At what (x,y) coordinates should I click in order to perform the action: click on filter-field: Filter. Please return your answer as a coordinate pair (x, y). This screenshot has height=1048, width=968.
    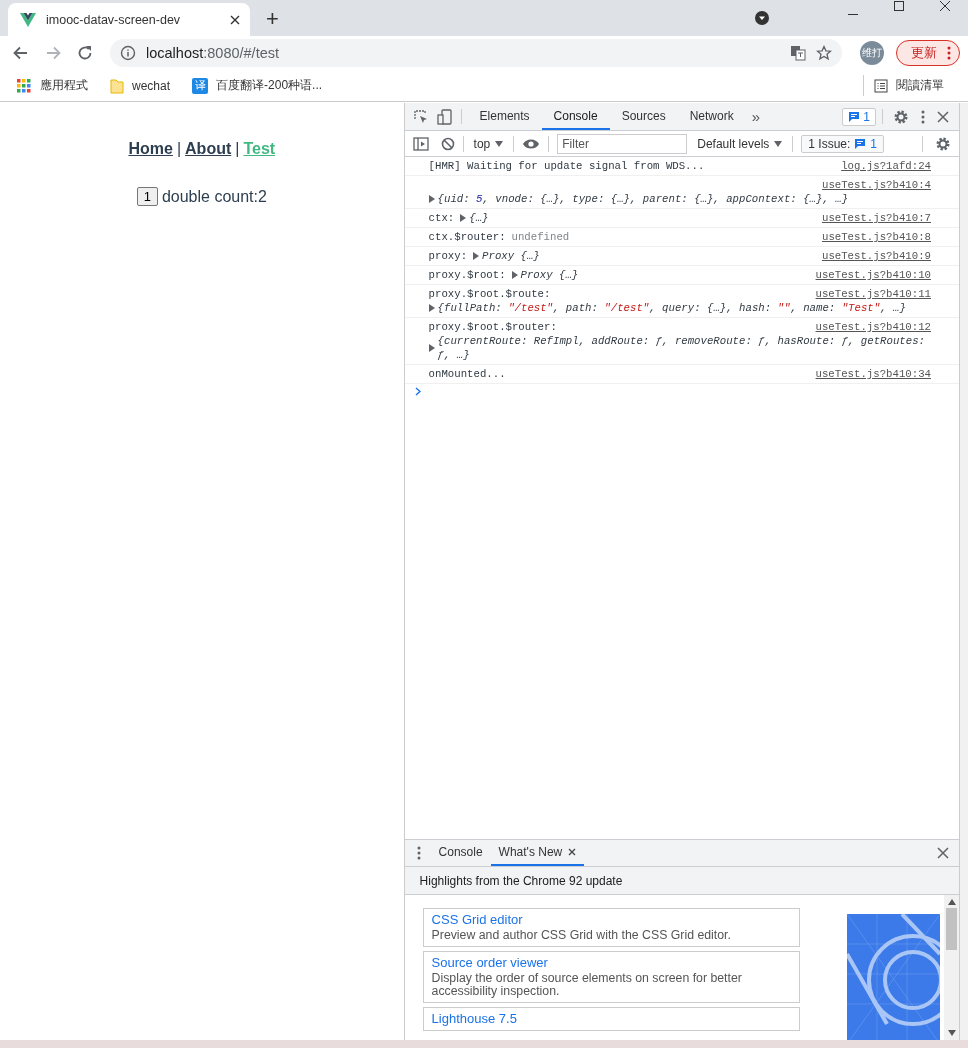
    Looking at the image, I should click on (622, 143).